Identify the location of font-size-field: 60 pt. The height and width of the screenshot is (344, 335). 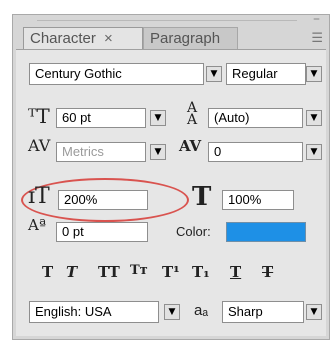
(101, 118).